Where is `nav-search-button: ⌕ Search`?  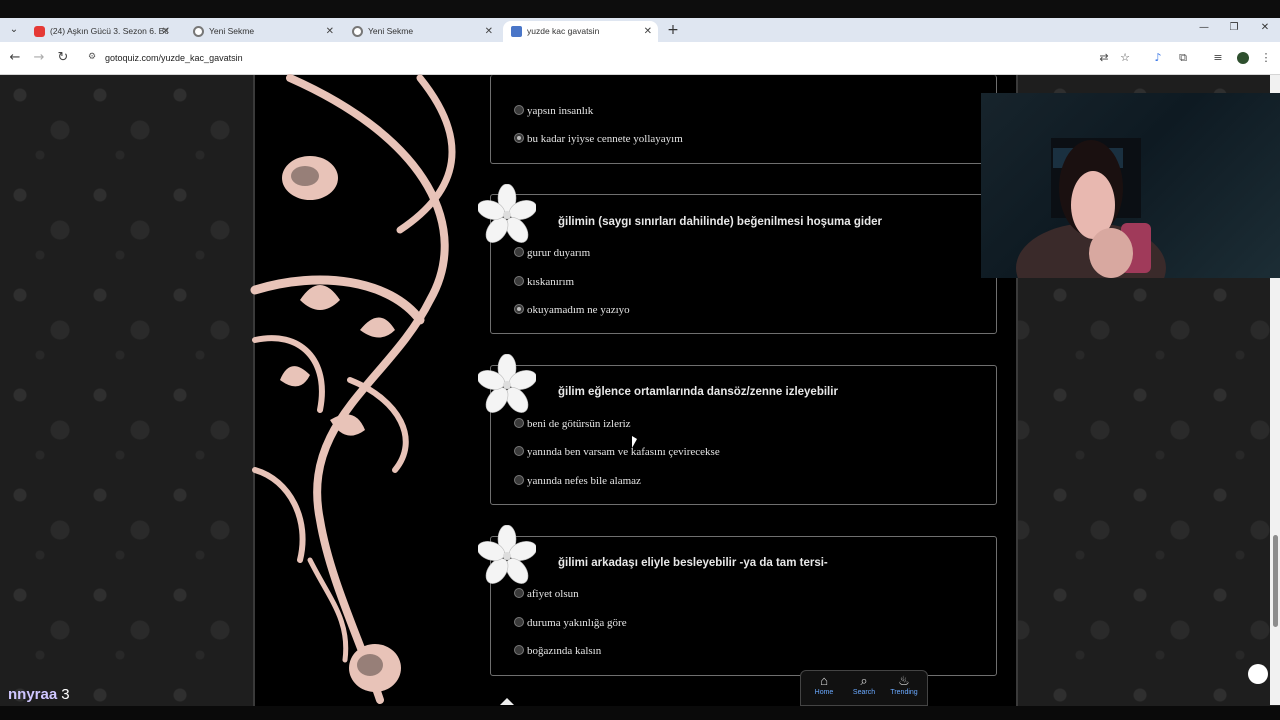 nav-search-button: ⌕ Search is located at coordinates (864, 685).